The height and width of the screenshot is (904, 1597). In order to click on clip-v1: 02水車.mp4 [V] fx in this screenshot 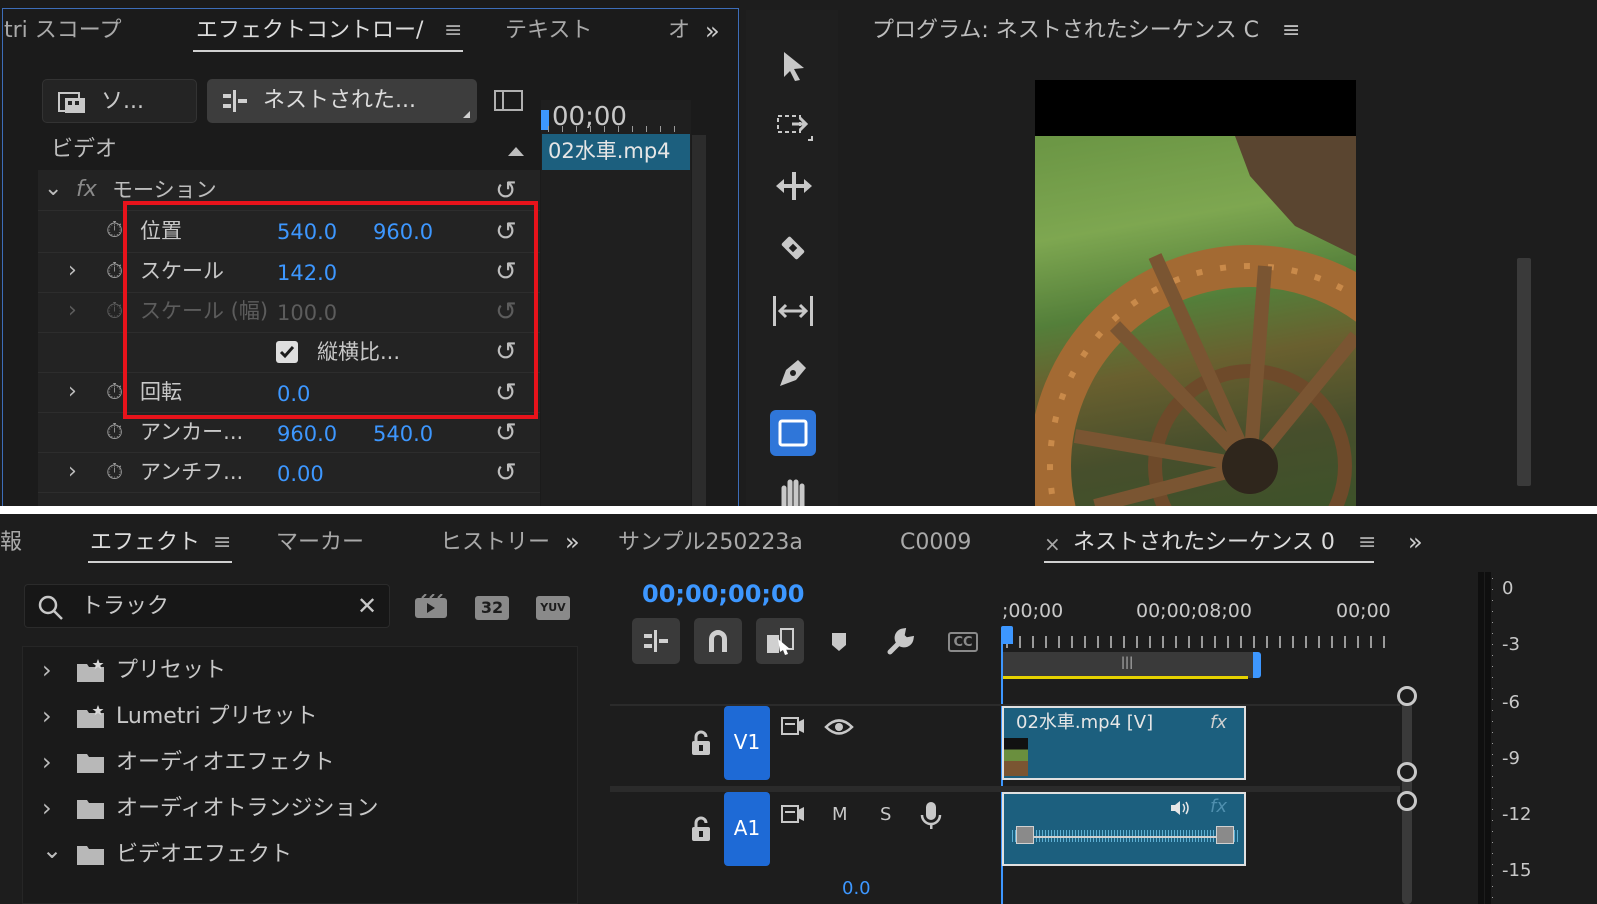, I will do `click(1124, 743)`.